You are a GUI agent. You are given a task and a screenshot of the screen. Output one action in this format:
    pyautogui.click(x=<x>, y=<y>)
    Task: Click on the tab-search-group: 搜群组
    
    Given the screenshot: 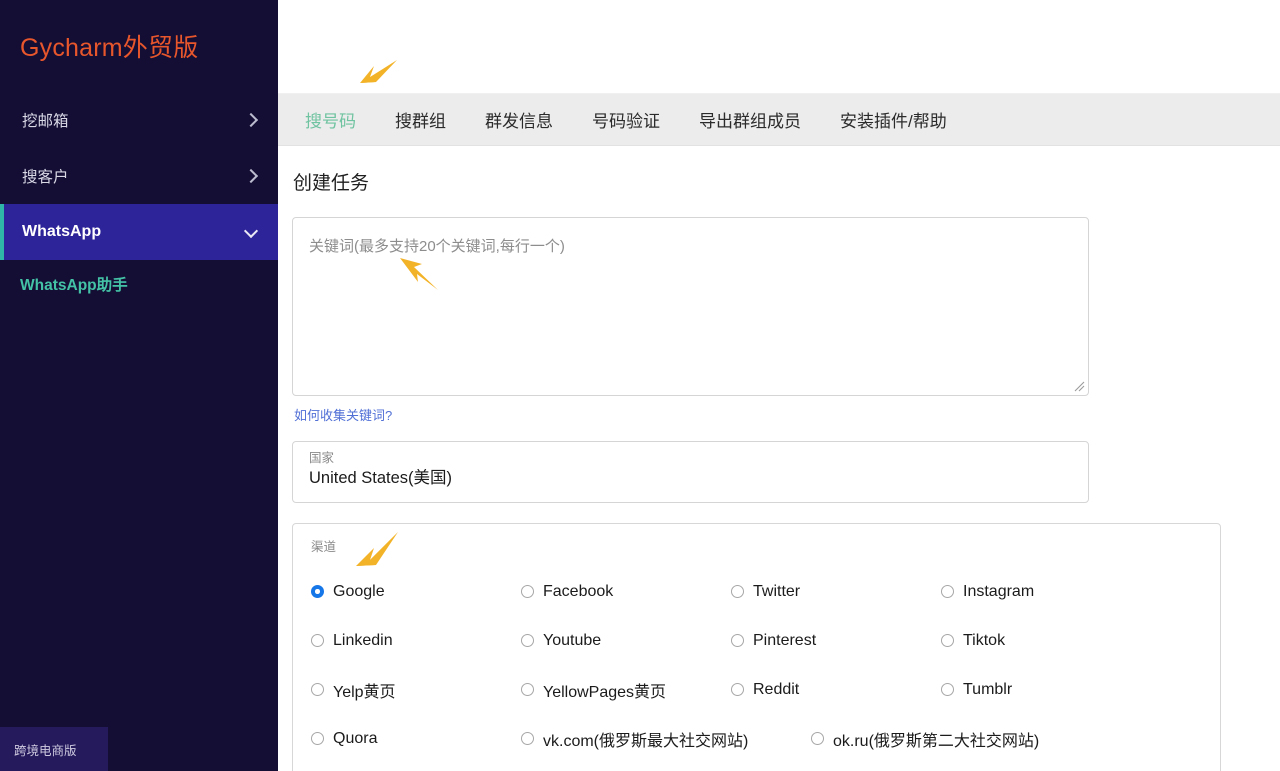 What is the action you would take?
    pyautogui.click(x=420, y=119)
    